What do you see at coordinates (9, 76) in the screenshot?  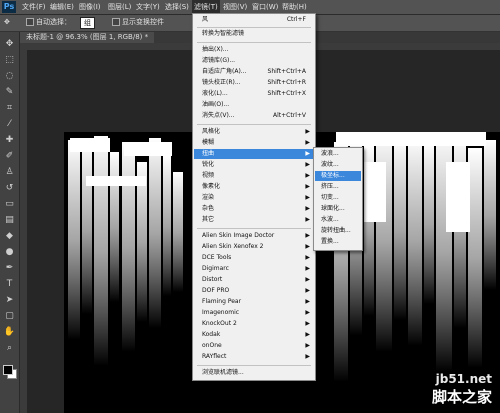 I see `lasso-icon: ◌` at bounding box center [9, 76].